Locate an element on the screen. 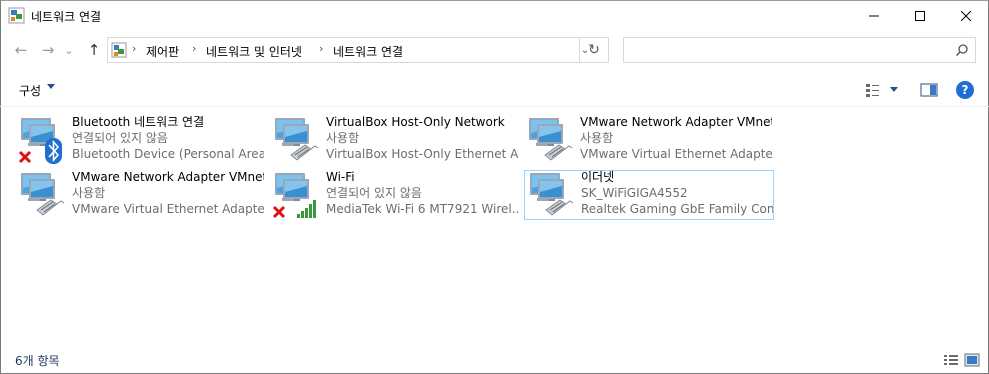 The width and height of the screenshot is (989, 374). maximize-icon is located at coordinates (920, 15).